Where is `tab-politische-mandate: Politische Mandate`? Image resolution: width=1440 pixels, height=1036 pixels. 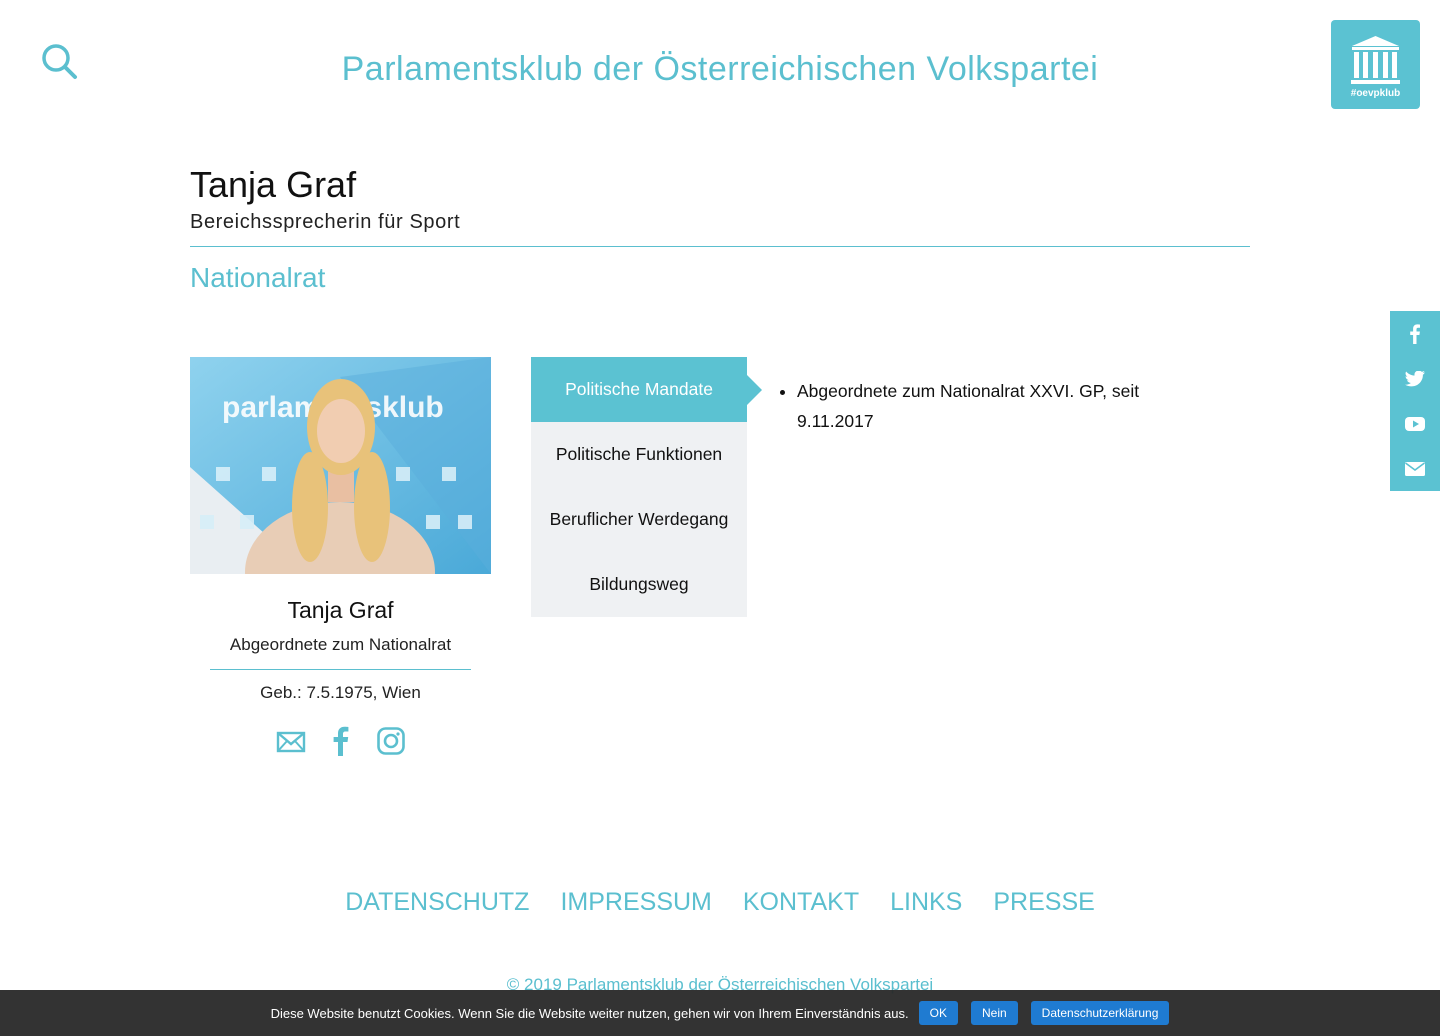 tab-politische-mandate: Politische Mandate is located at coordinates (646, 389).